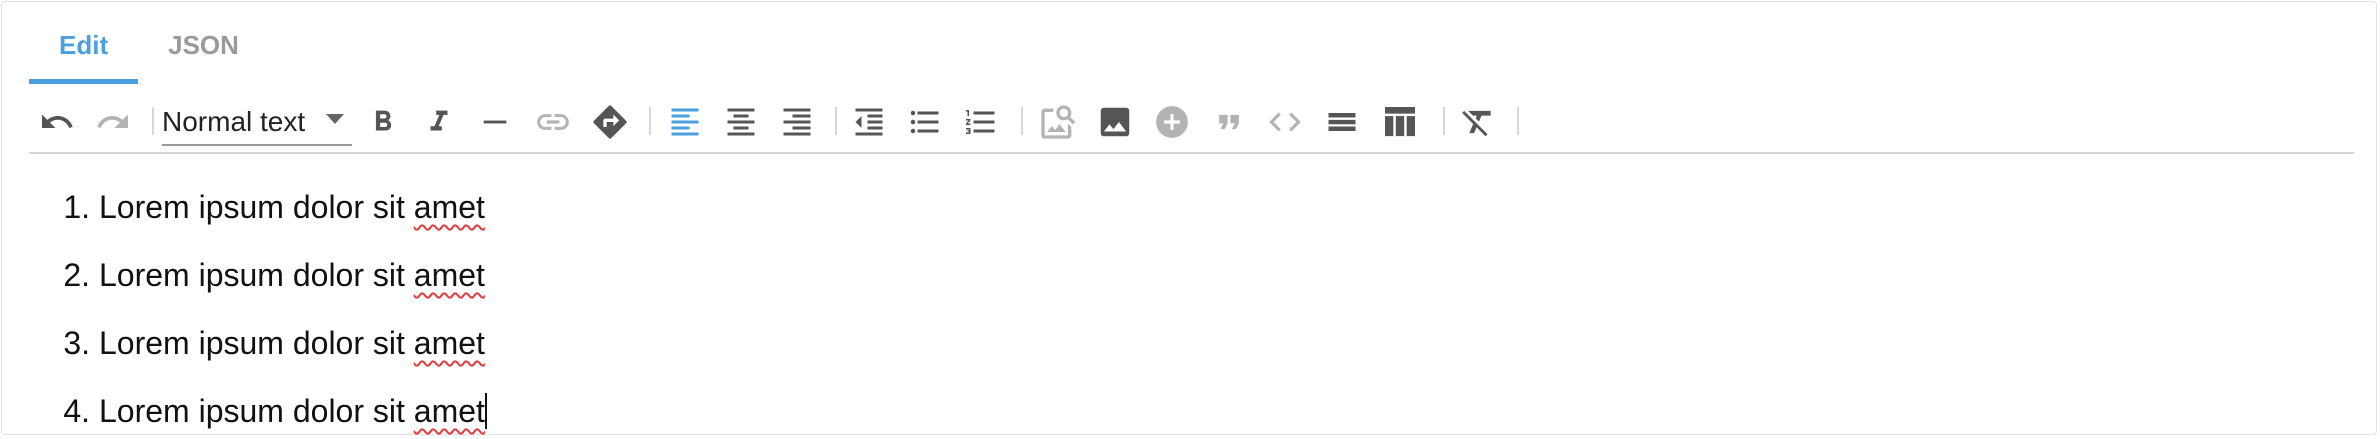 The height and width of the screenshot is (439, 2380). I want to click on table-icon, so click(1400, 122).